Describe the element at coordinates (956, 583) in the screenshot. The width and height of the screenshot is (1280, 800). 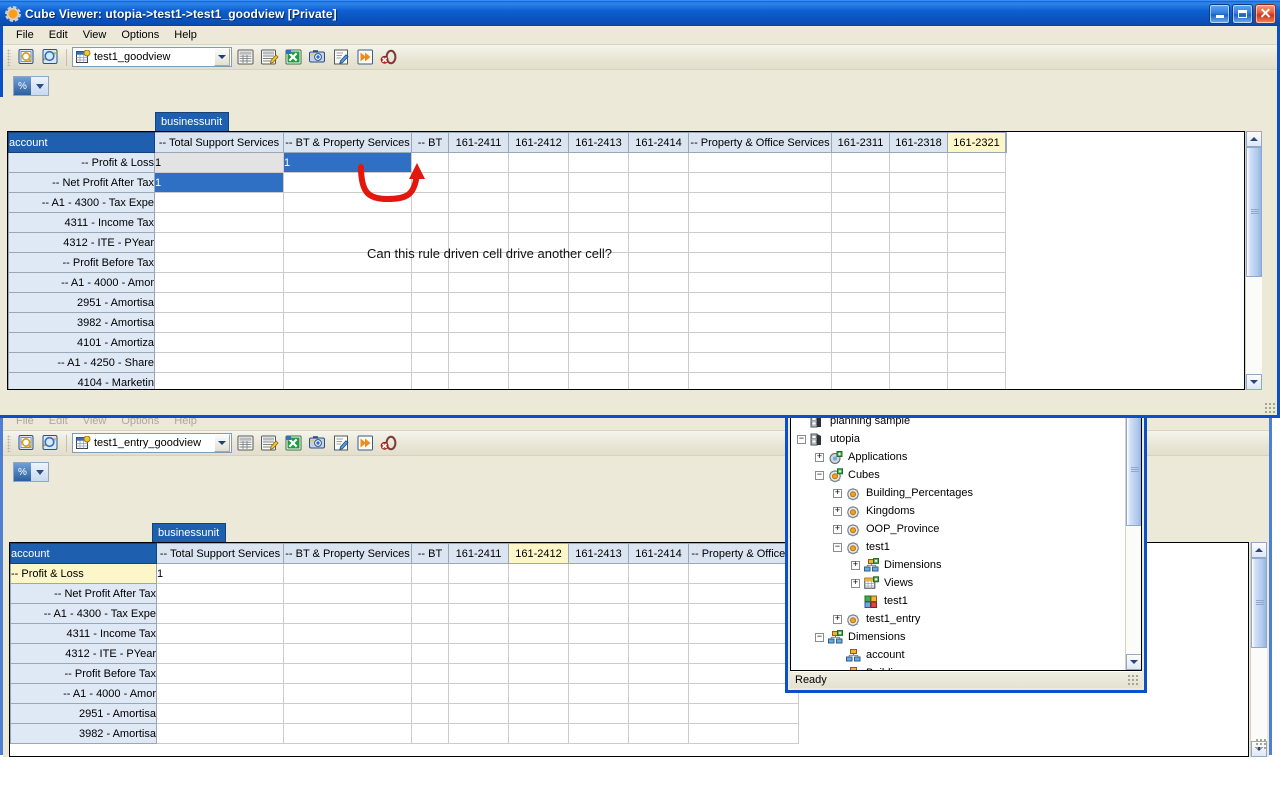
I see `tree-node: + Views` at that location.